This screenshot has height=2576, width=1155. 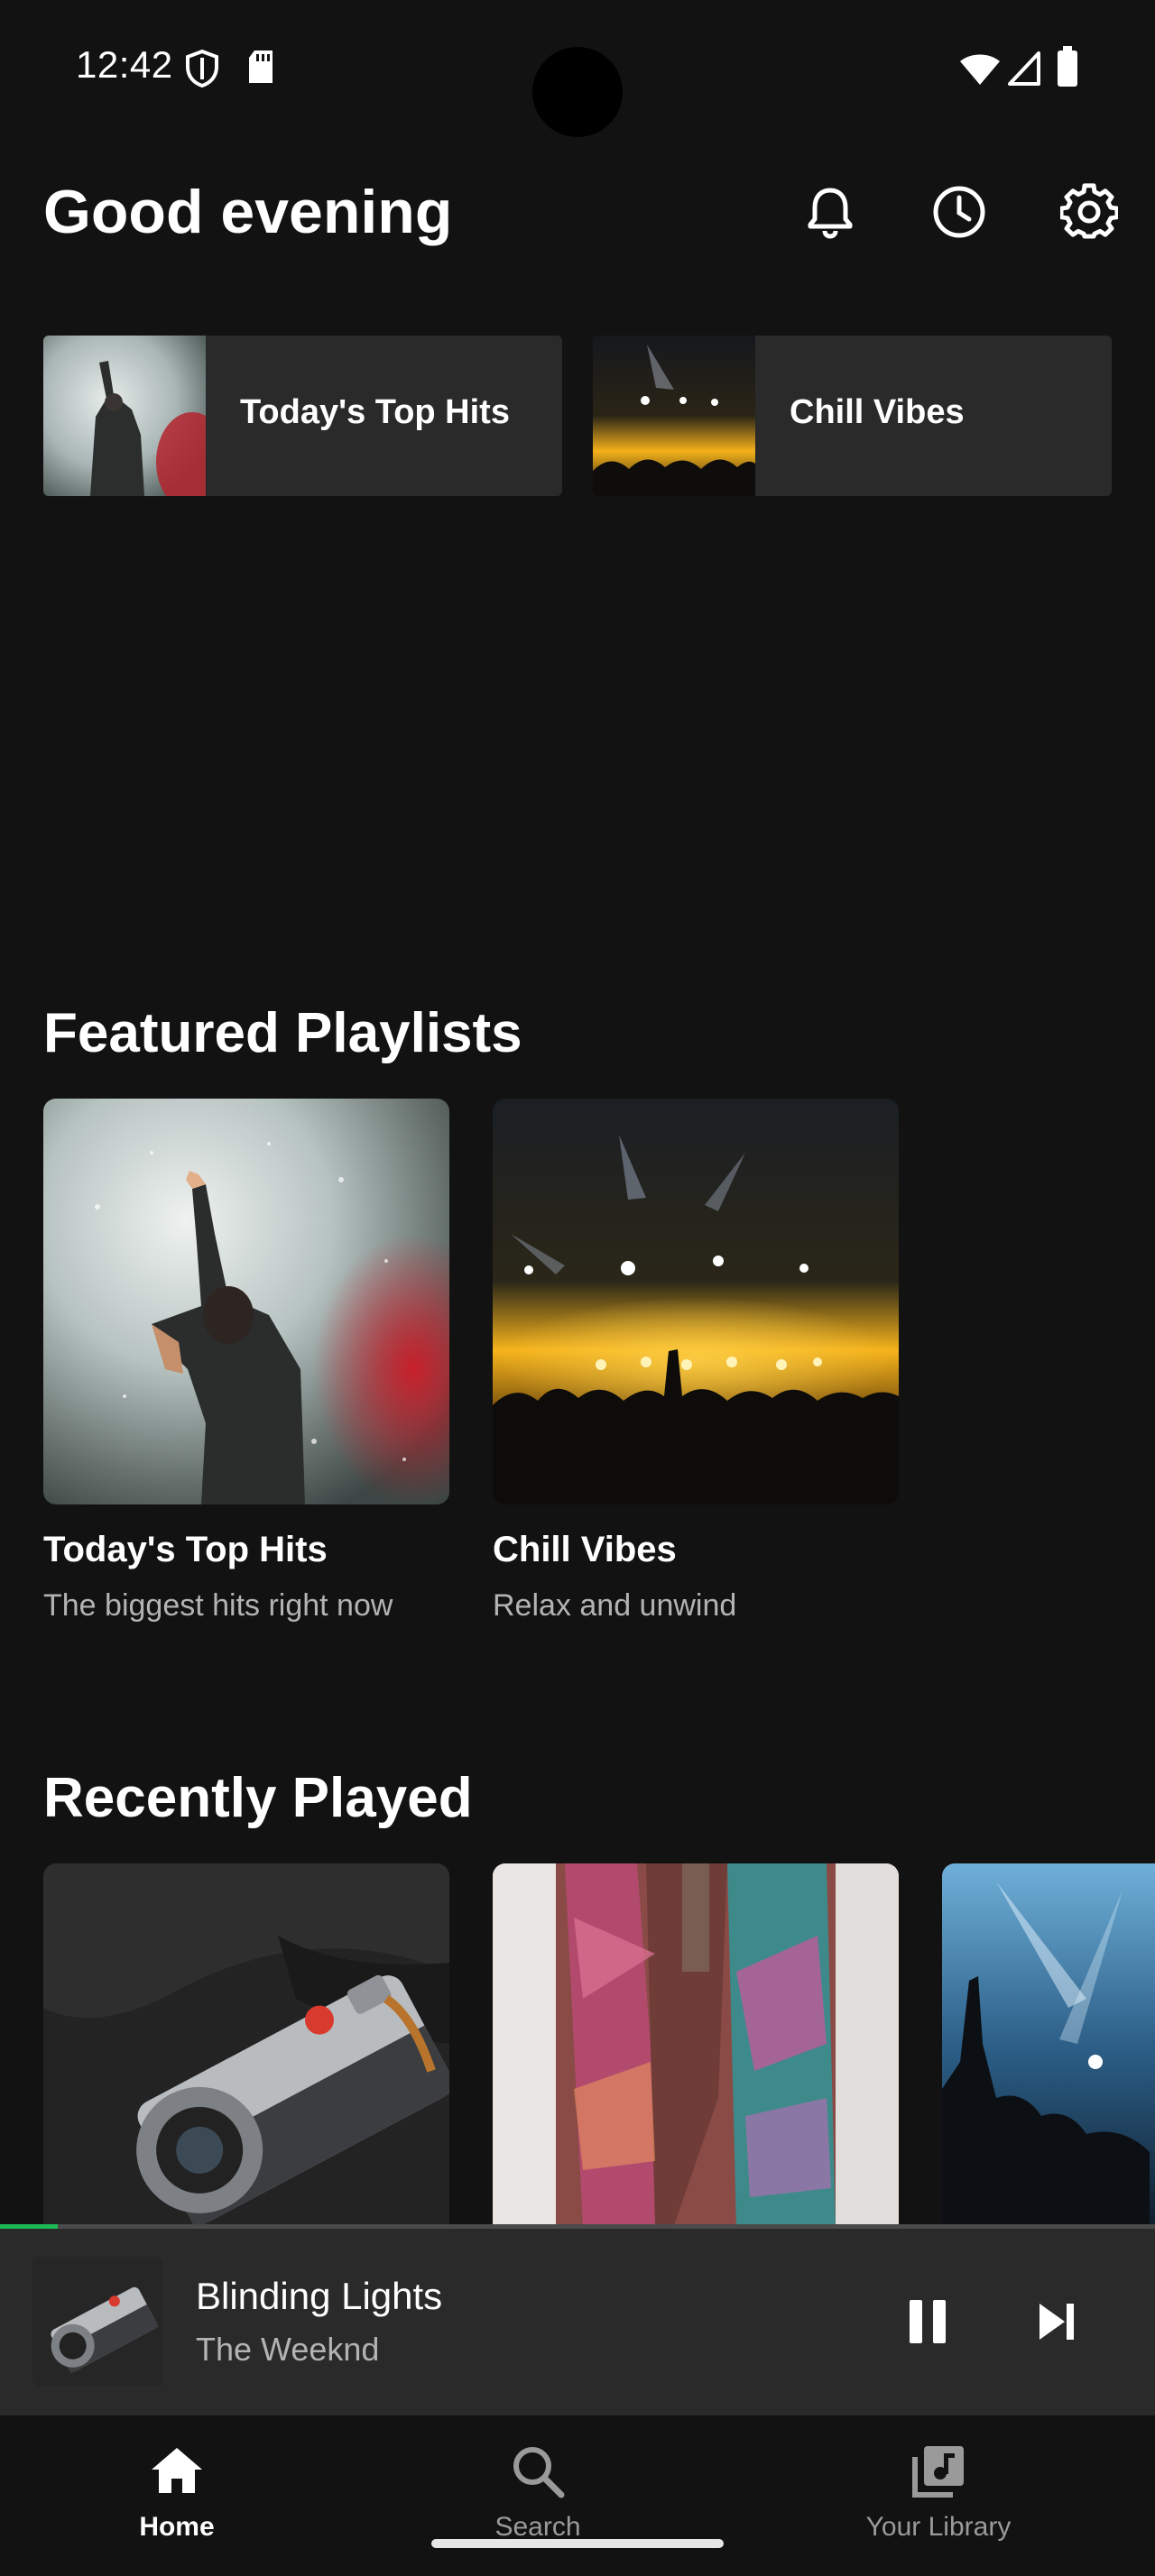 What do you see at coordinates (1024, 68) in the screenshot?
I see `signal-icon` at bounding box center [1024, 68].